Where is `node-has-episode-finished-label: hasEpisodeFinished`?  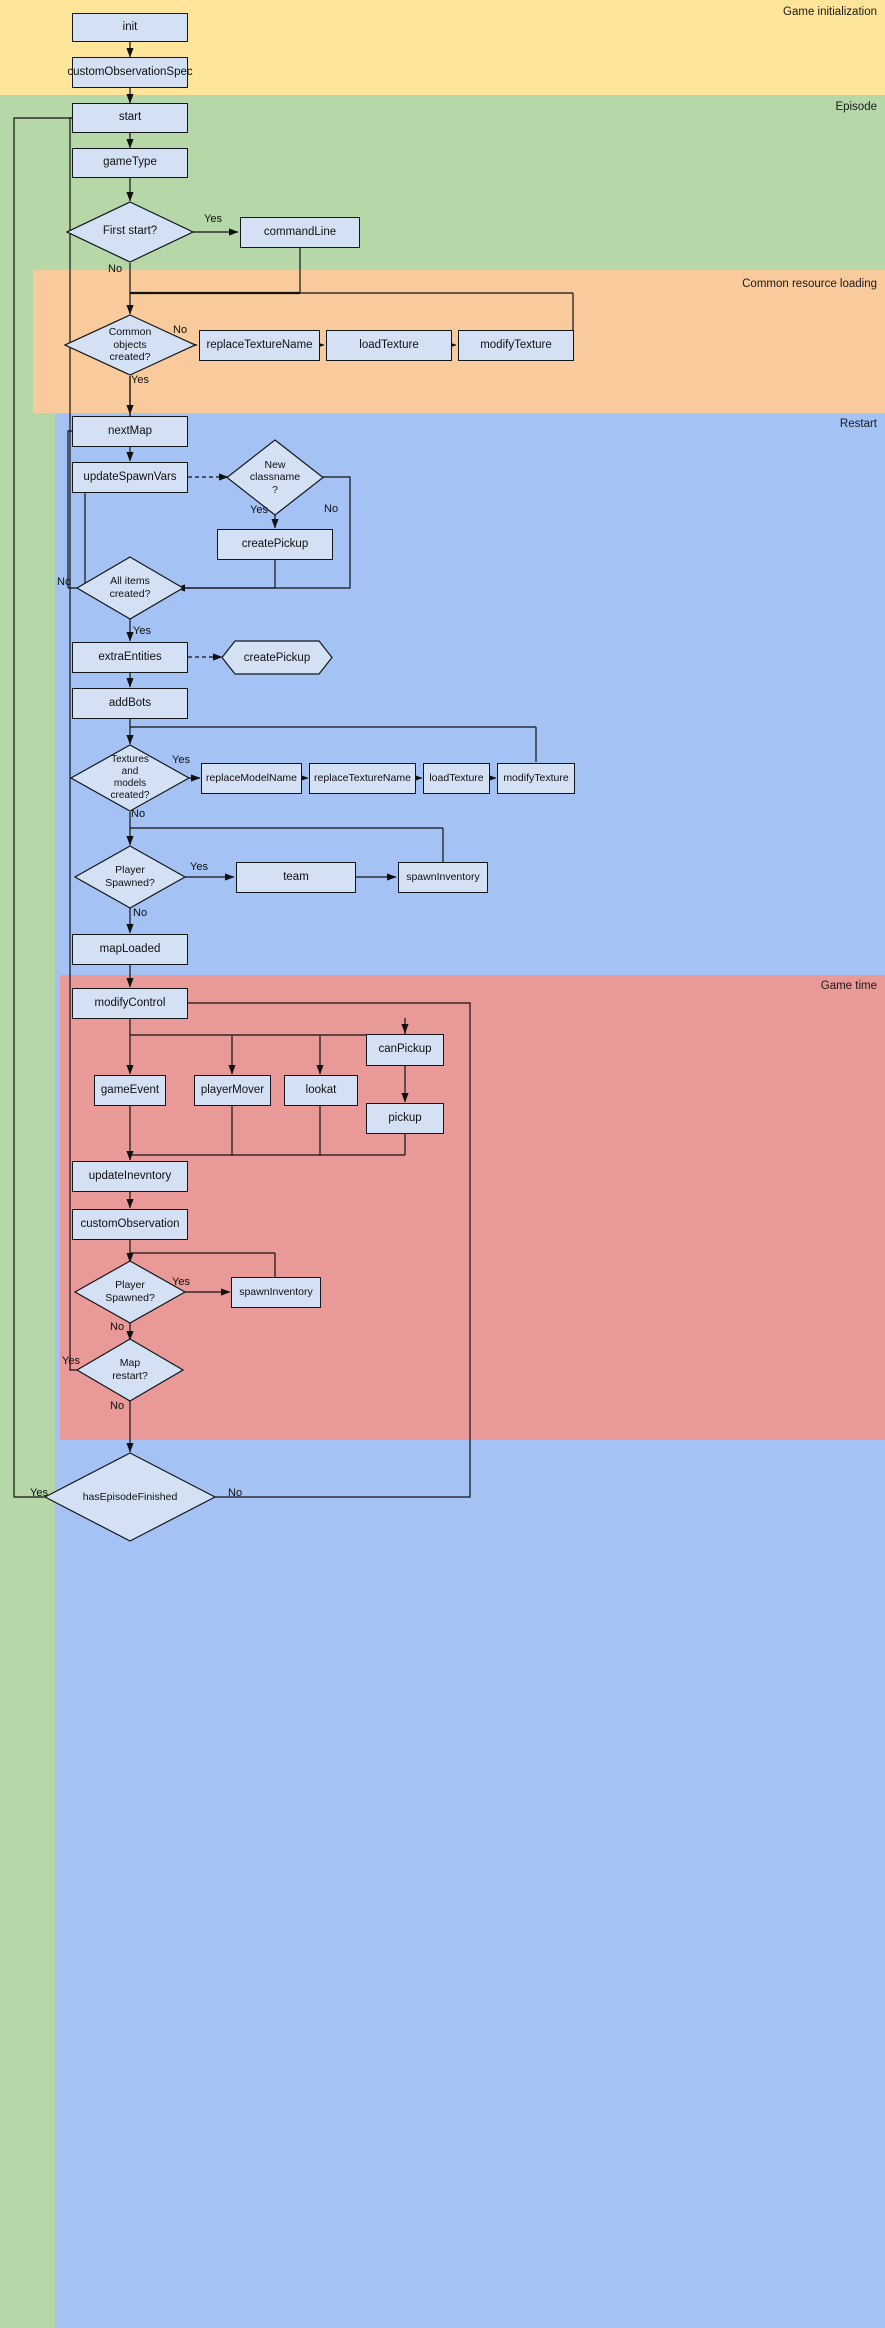
node-has-episode-finished-label: hasEpisodeFinished is located at coordinates (130, 1496).